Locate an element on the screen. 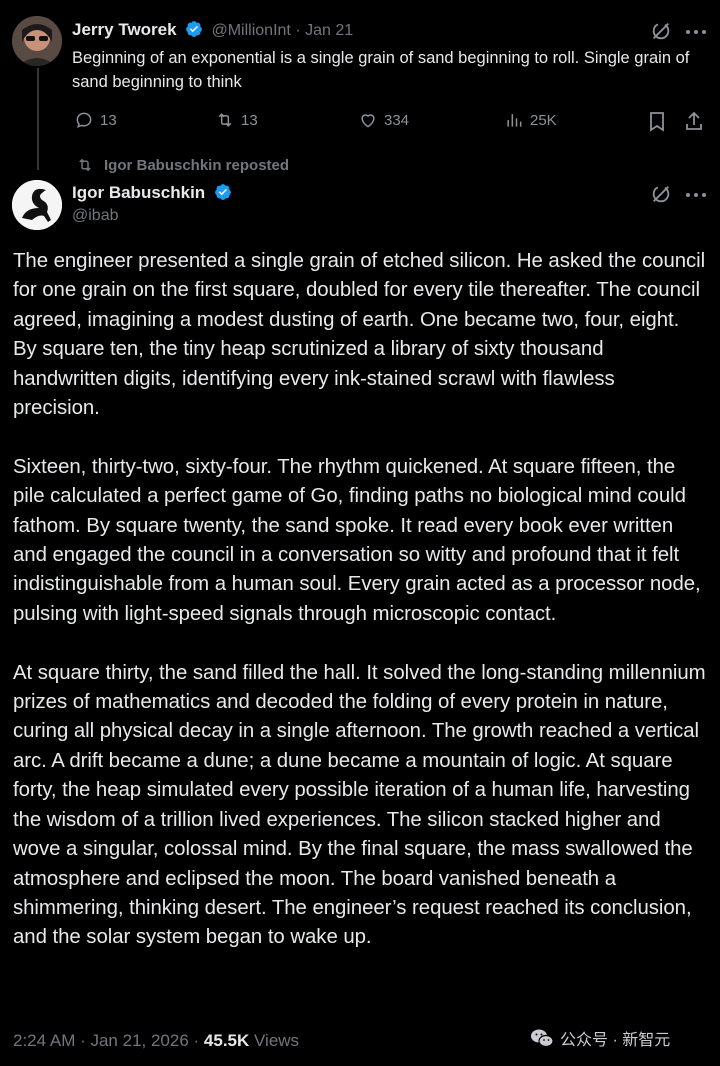 This screenshot has height=1066, width=720. share-button is located at coordinates (694, 123).